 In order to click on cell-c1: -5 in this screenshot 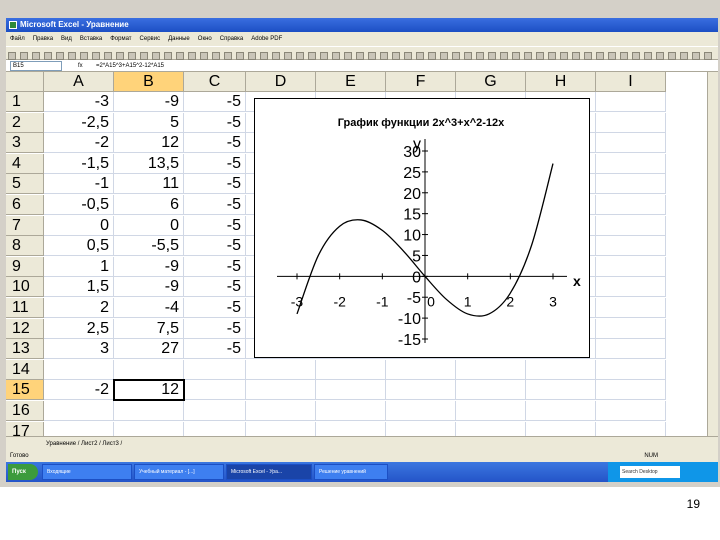, I will do `click(215, 102)`.